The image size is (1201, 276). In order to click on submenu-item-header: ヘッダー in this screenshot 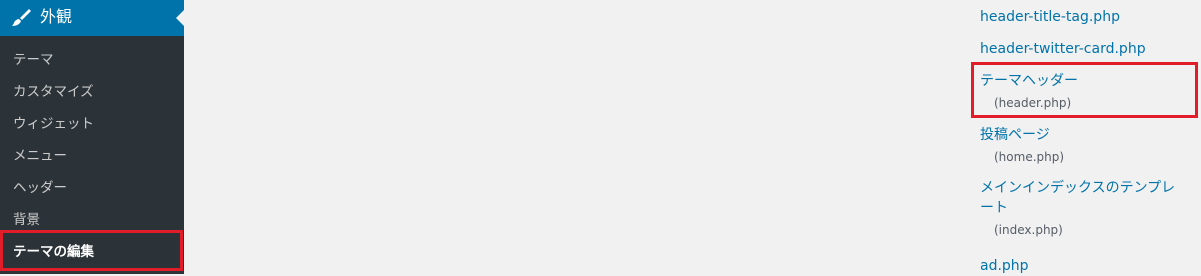, I will do `click(92, 188)`.